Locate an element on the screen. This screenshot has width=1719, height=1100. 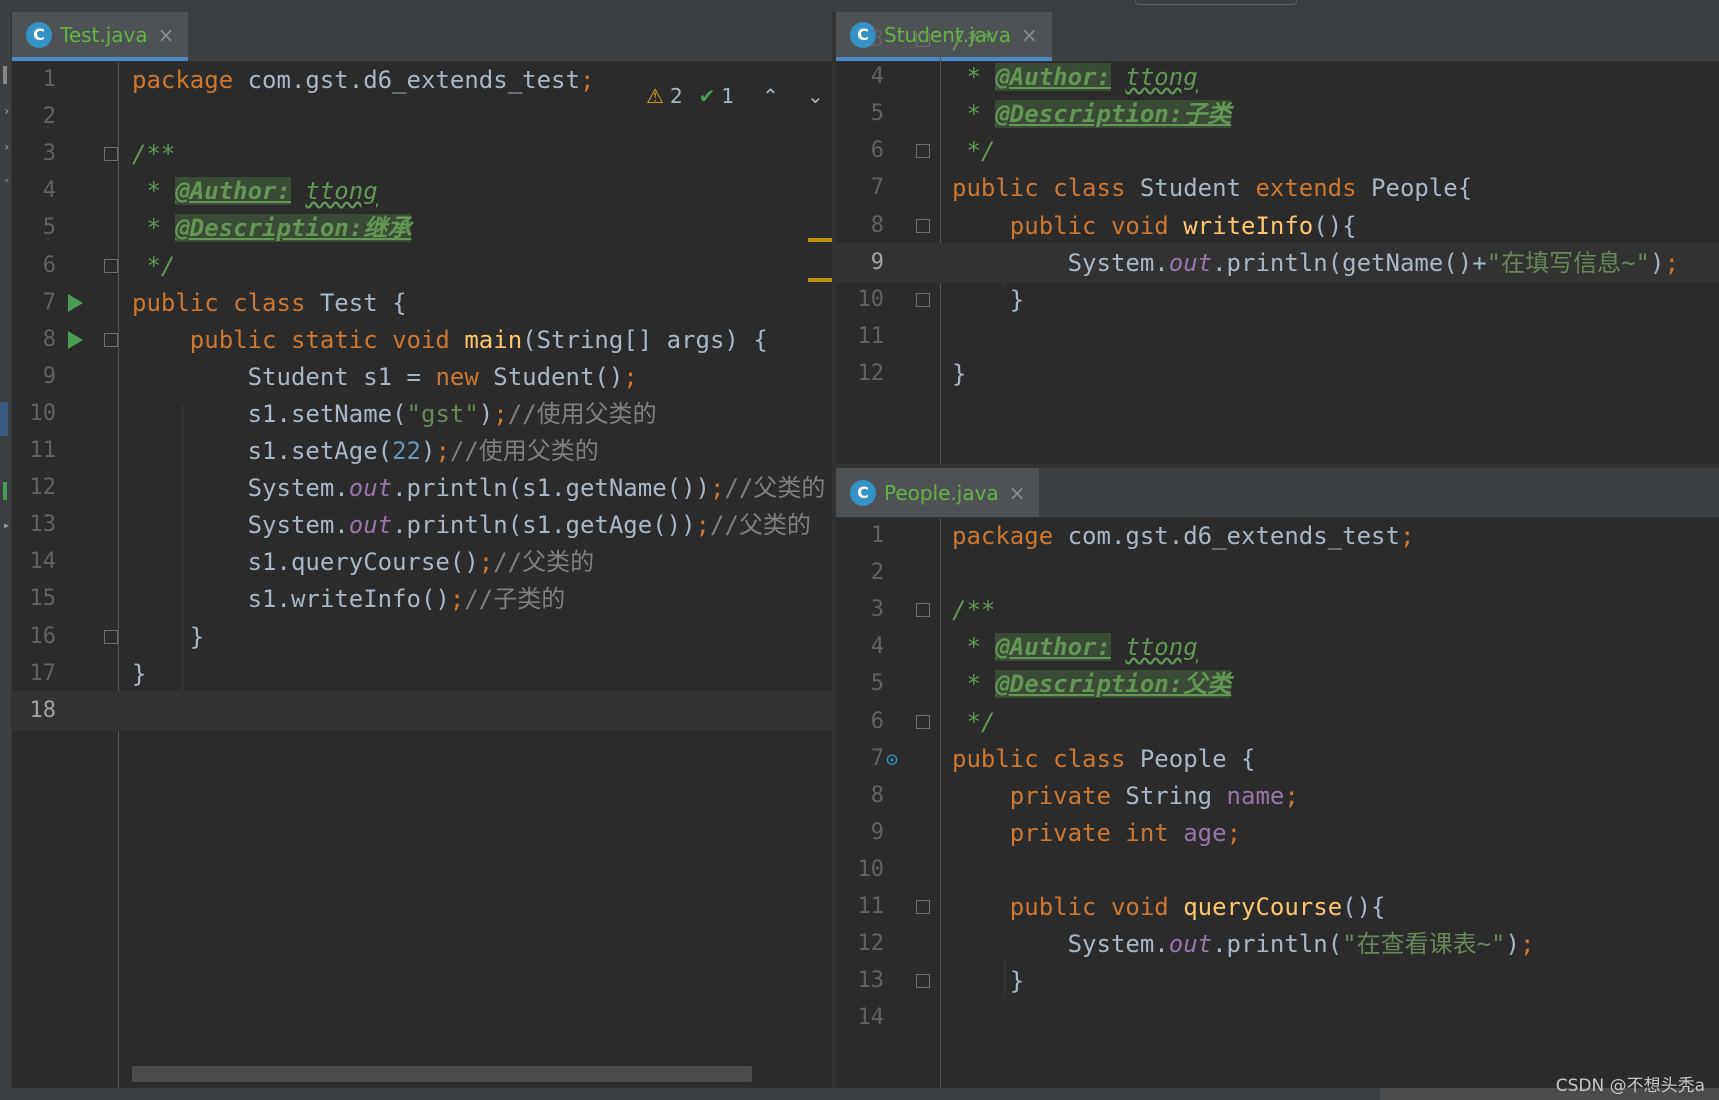
code-text: public void queryCourse(){ is located at coordinates (1169, 907).